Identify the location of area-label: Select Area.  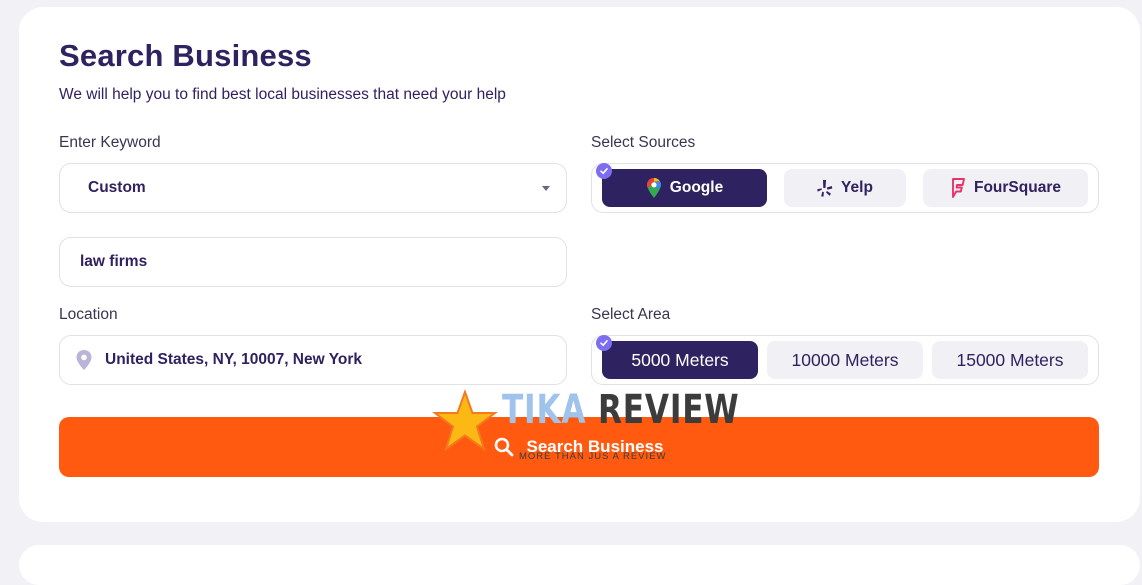
(631, 314).